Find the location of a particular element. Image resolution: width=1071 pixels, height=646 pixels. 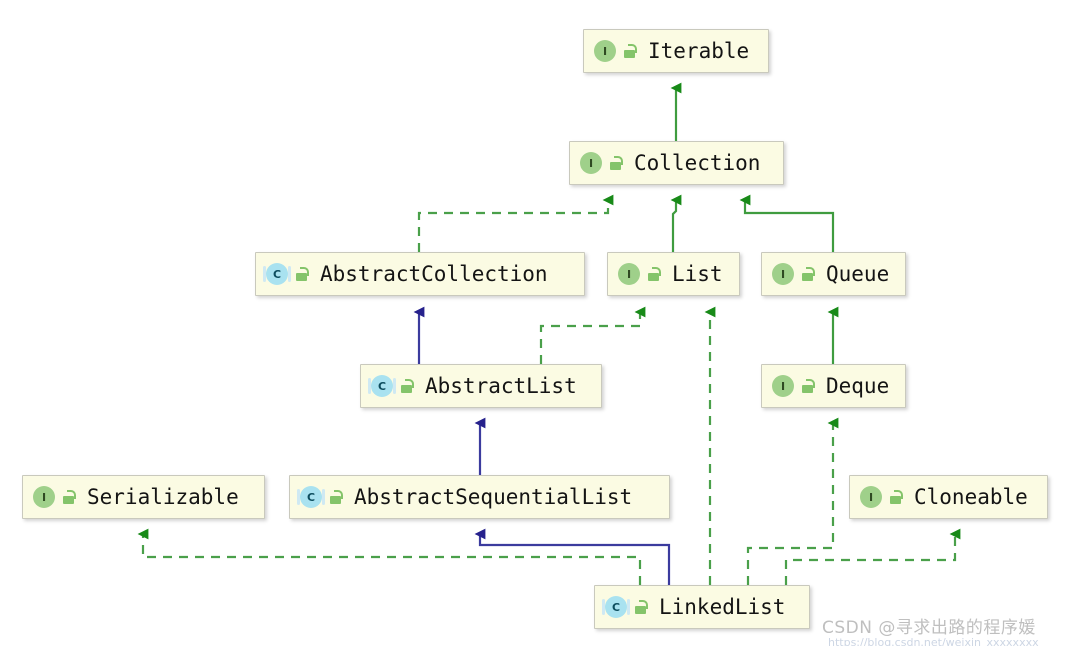

edge-abstractlist-to-list is located at coordinates (592, 335).